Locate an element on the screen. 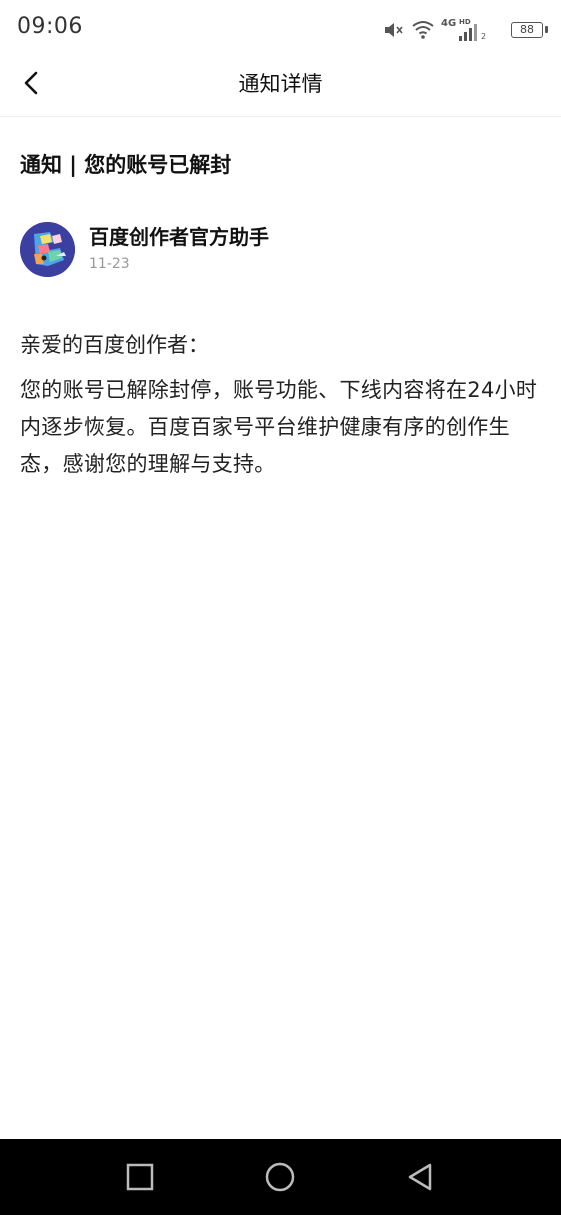 Image resolution: width=561 pixels, height=1215 pixels. signal-icon is located at coordinates (468, 34).